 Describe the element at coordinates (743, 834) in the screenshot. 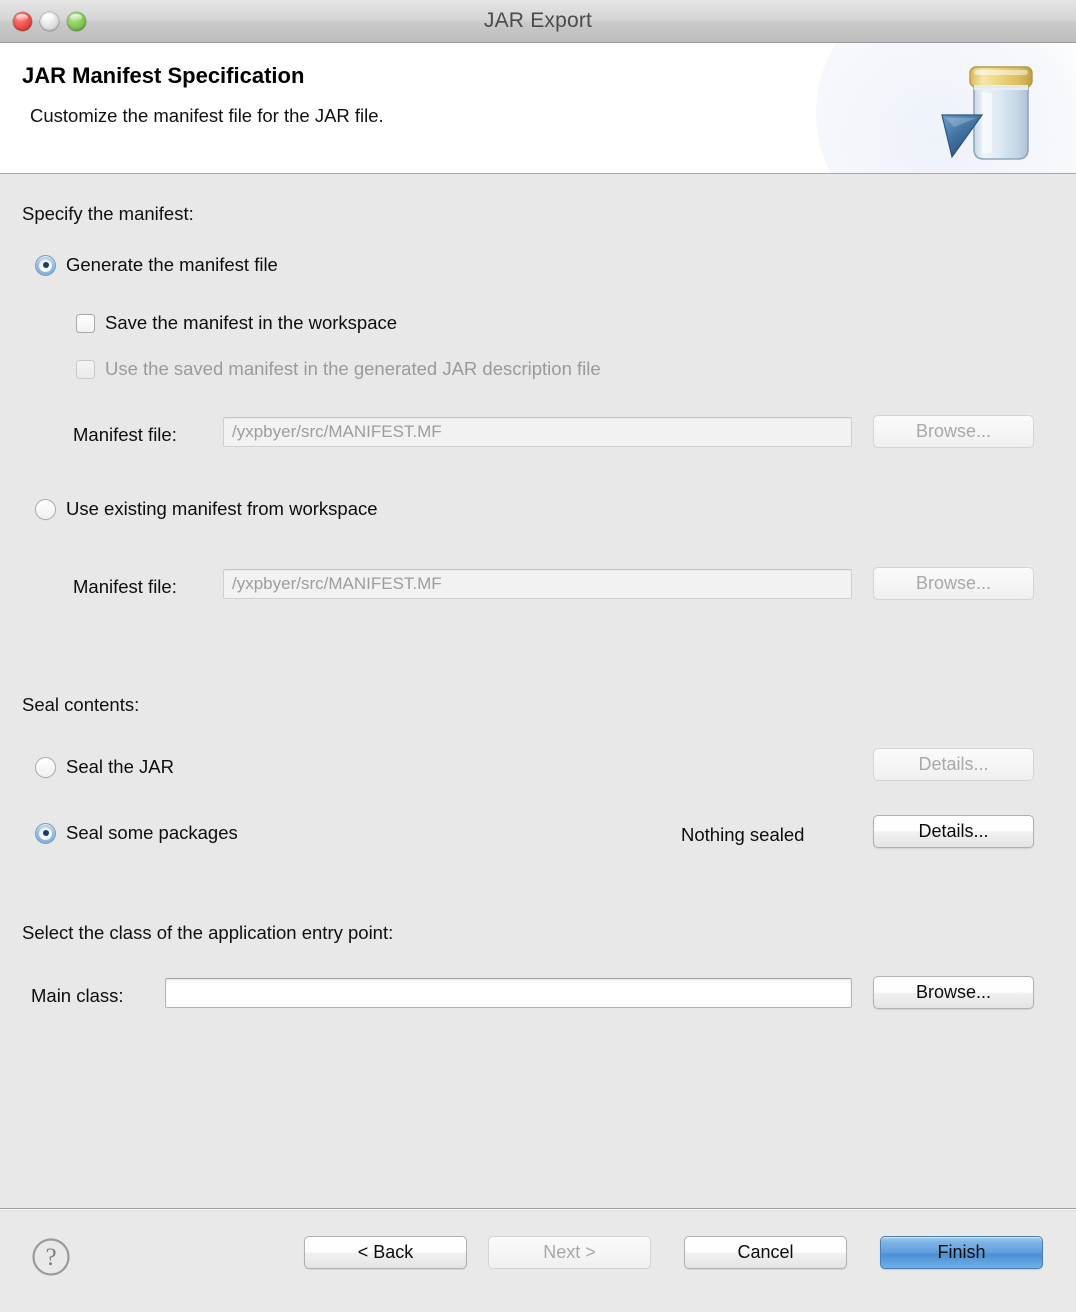

I see `seal-status-text: Nothing sealed` at that location.